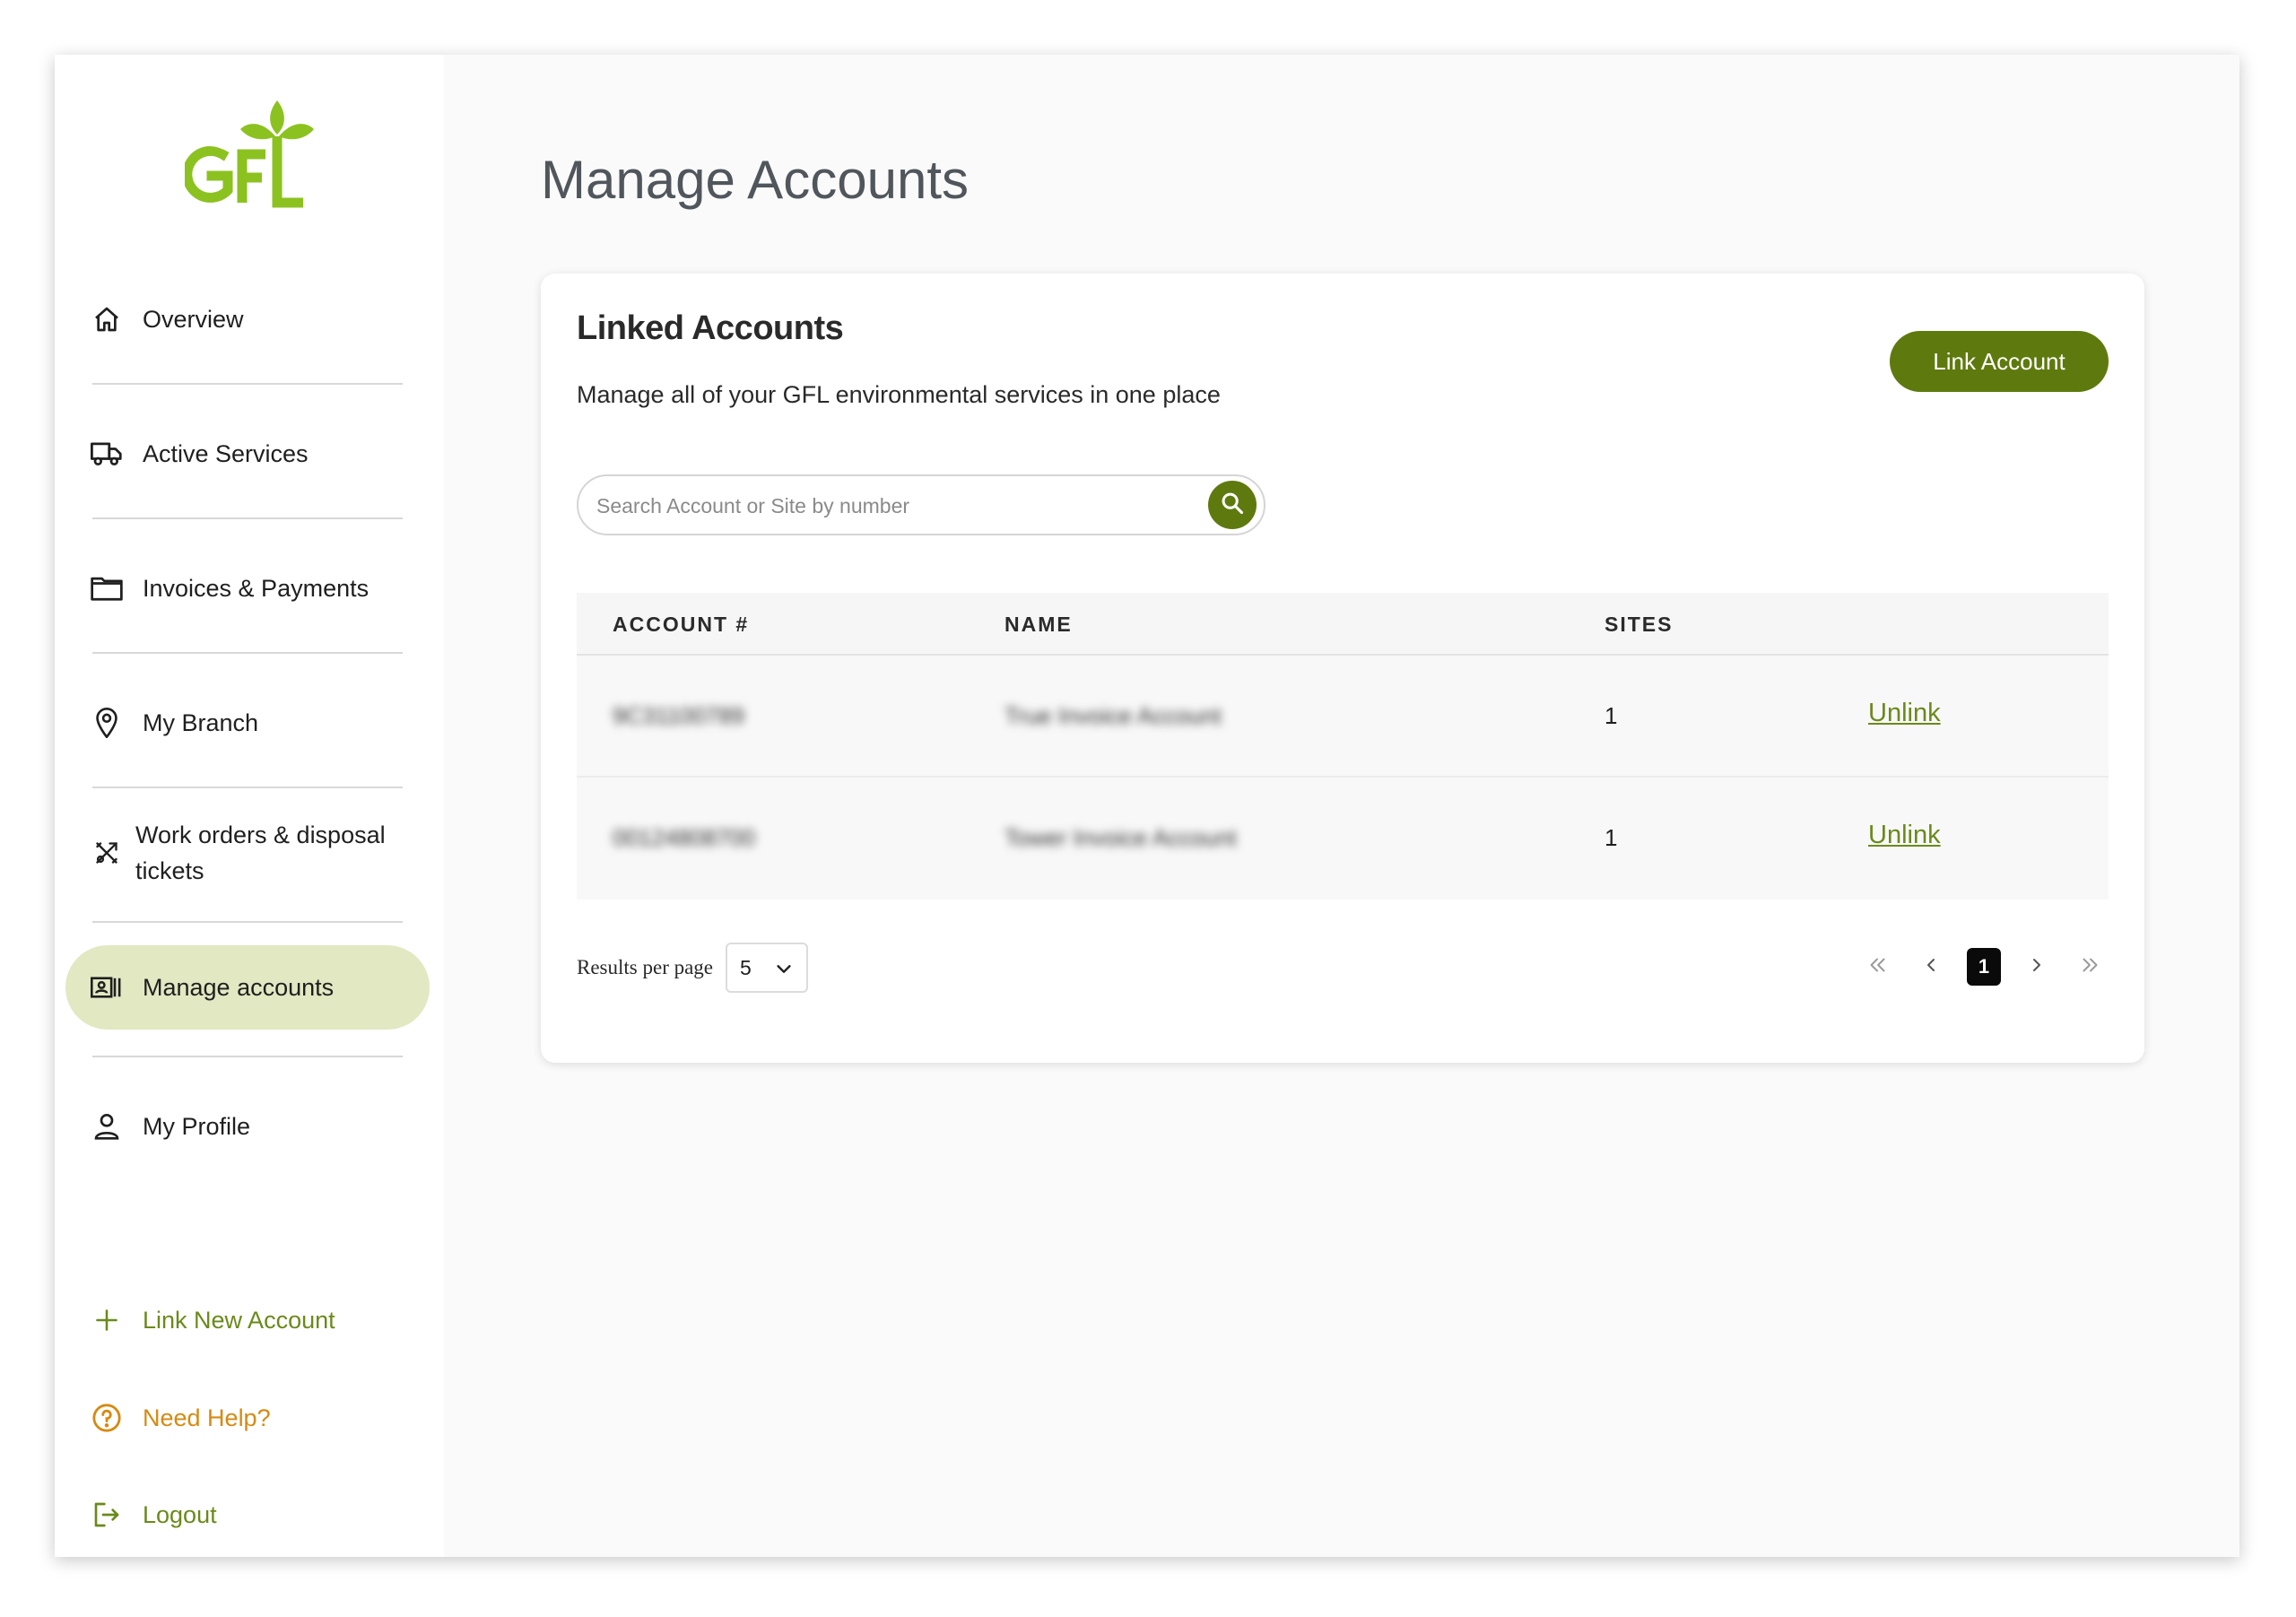 This screenshot has width=2296, height=1617. I want to click on results-per-page-value: 5, so click(746, 967).